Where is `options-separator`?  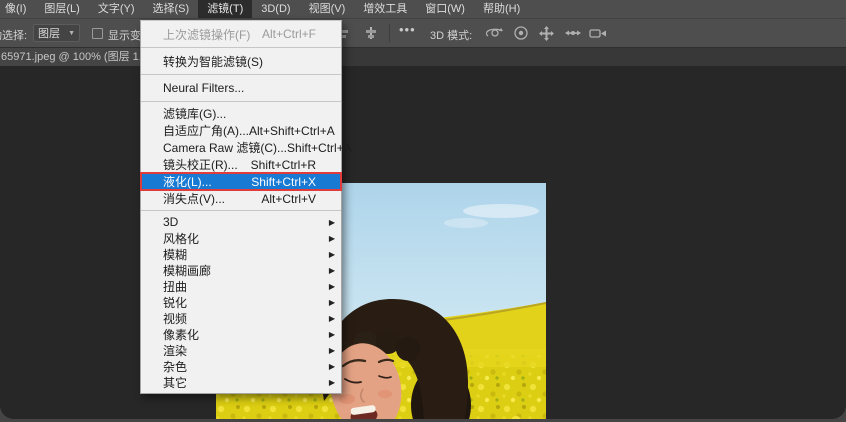
options-separator is located at coordinates (389, 33).